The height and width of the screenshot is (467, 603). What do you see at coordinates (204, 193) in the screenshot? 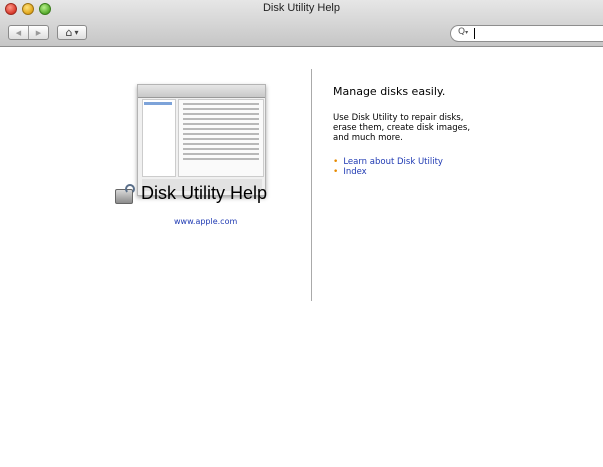
I see `help-title: Disk Utility Help` at bounding box center [204, 193].